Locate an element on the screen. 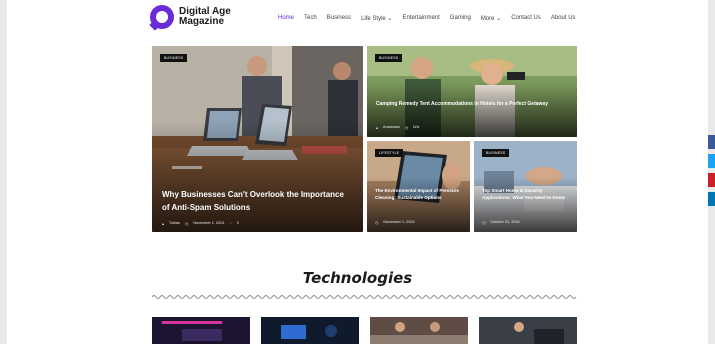  card-meta: ▴ Anastasia ◷ N/A is located at coordinates (397, 127).